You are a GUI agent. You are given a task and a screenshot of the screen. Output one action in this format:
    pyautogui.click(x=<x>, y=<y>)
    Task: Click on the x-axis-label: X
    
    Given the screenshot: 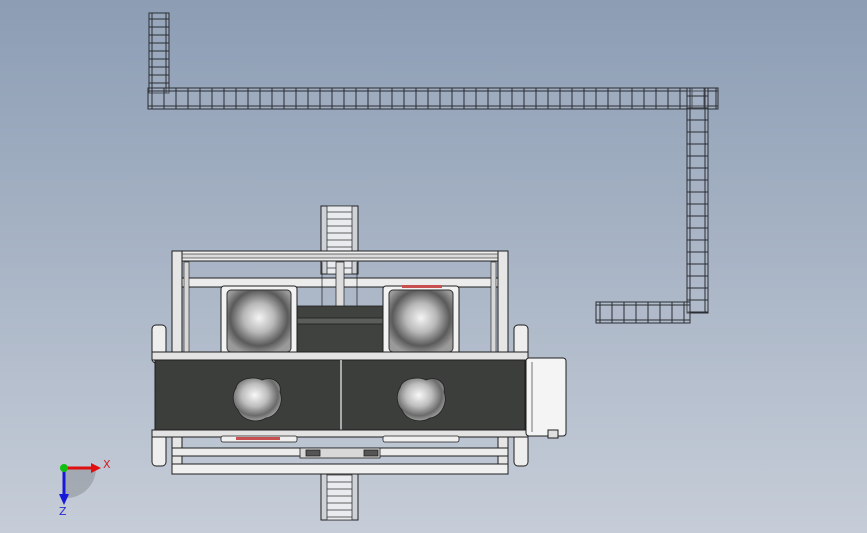 What is the action you would take?
    pyautogui.click(x=107, y=464)
    